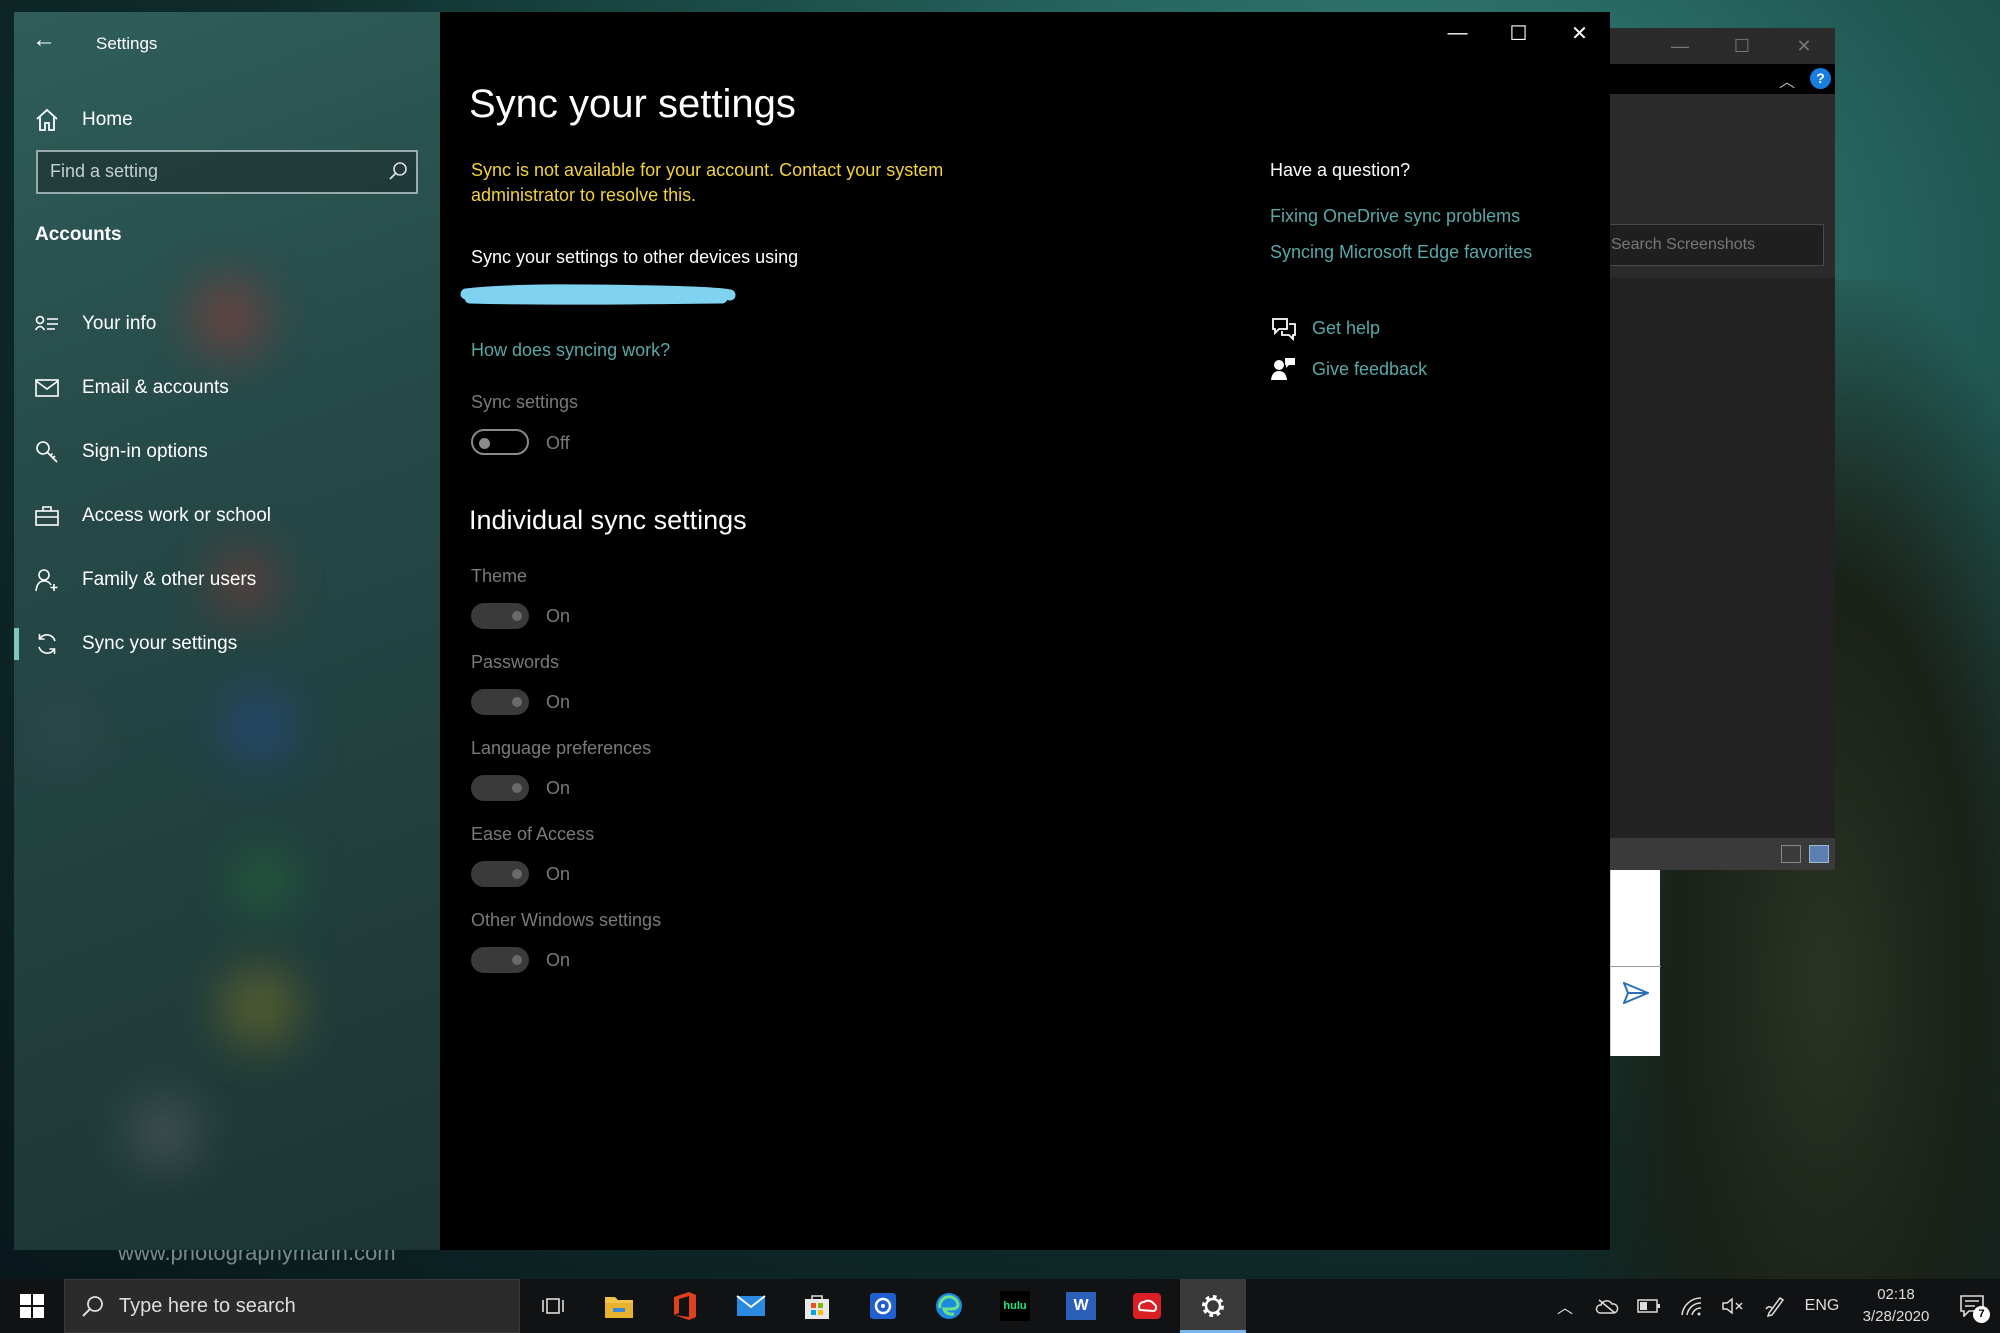 This screenshot has width=2000, height=1333. I want to click on sync-settings-label: Sync settings, so click(525, 402).